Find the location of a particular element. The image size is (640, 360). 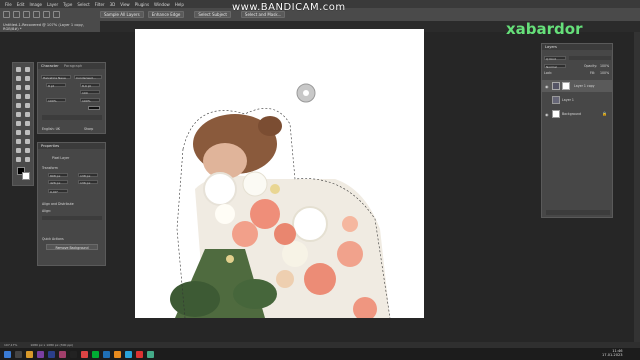

layer-row-copy: ◉ Layer 1 copy is located at coordinates (577, 86).